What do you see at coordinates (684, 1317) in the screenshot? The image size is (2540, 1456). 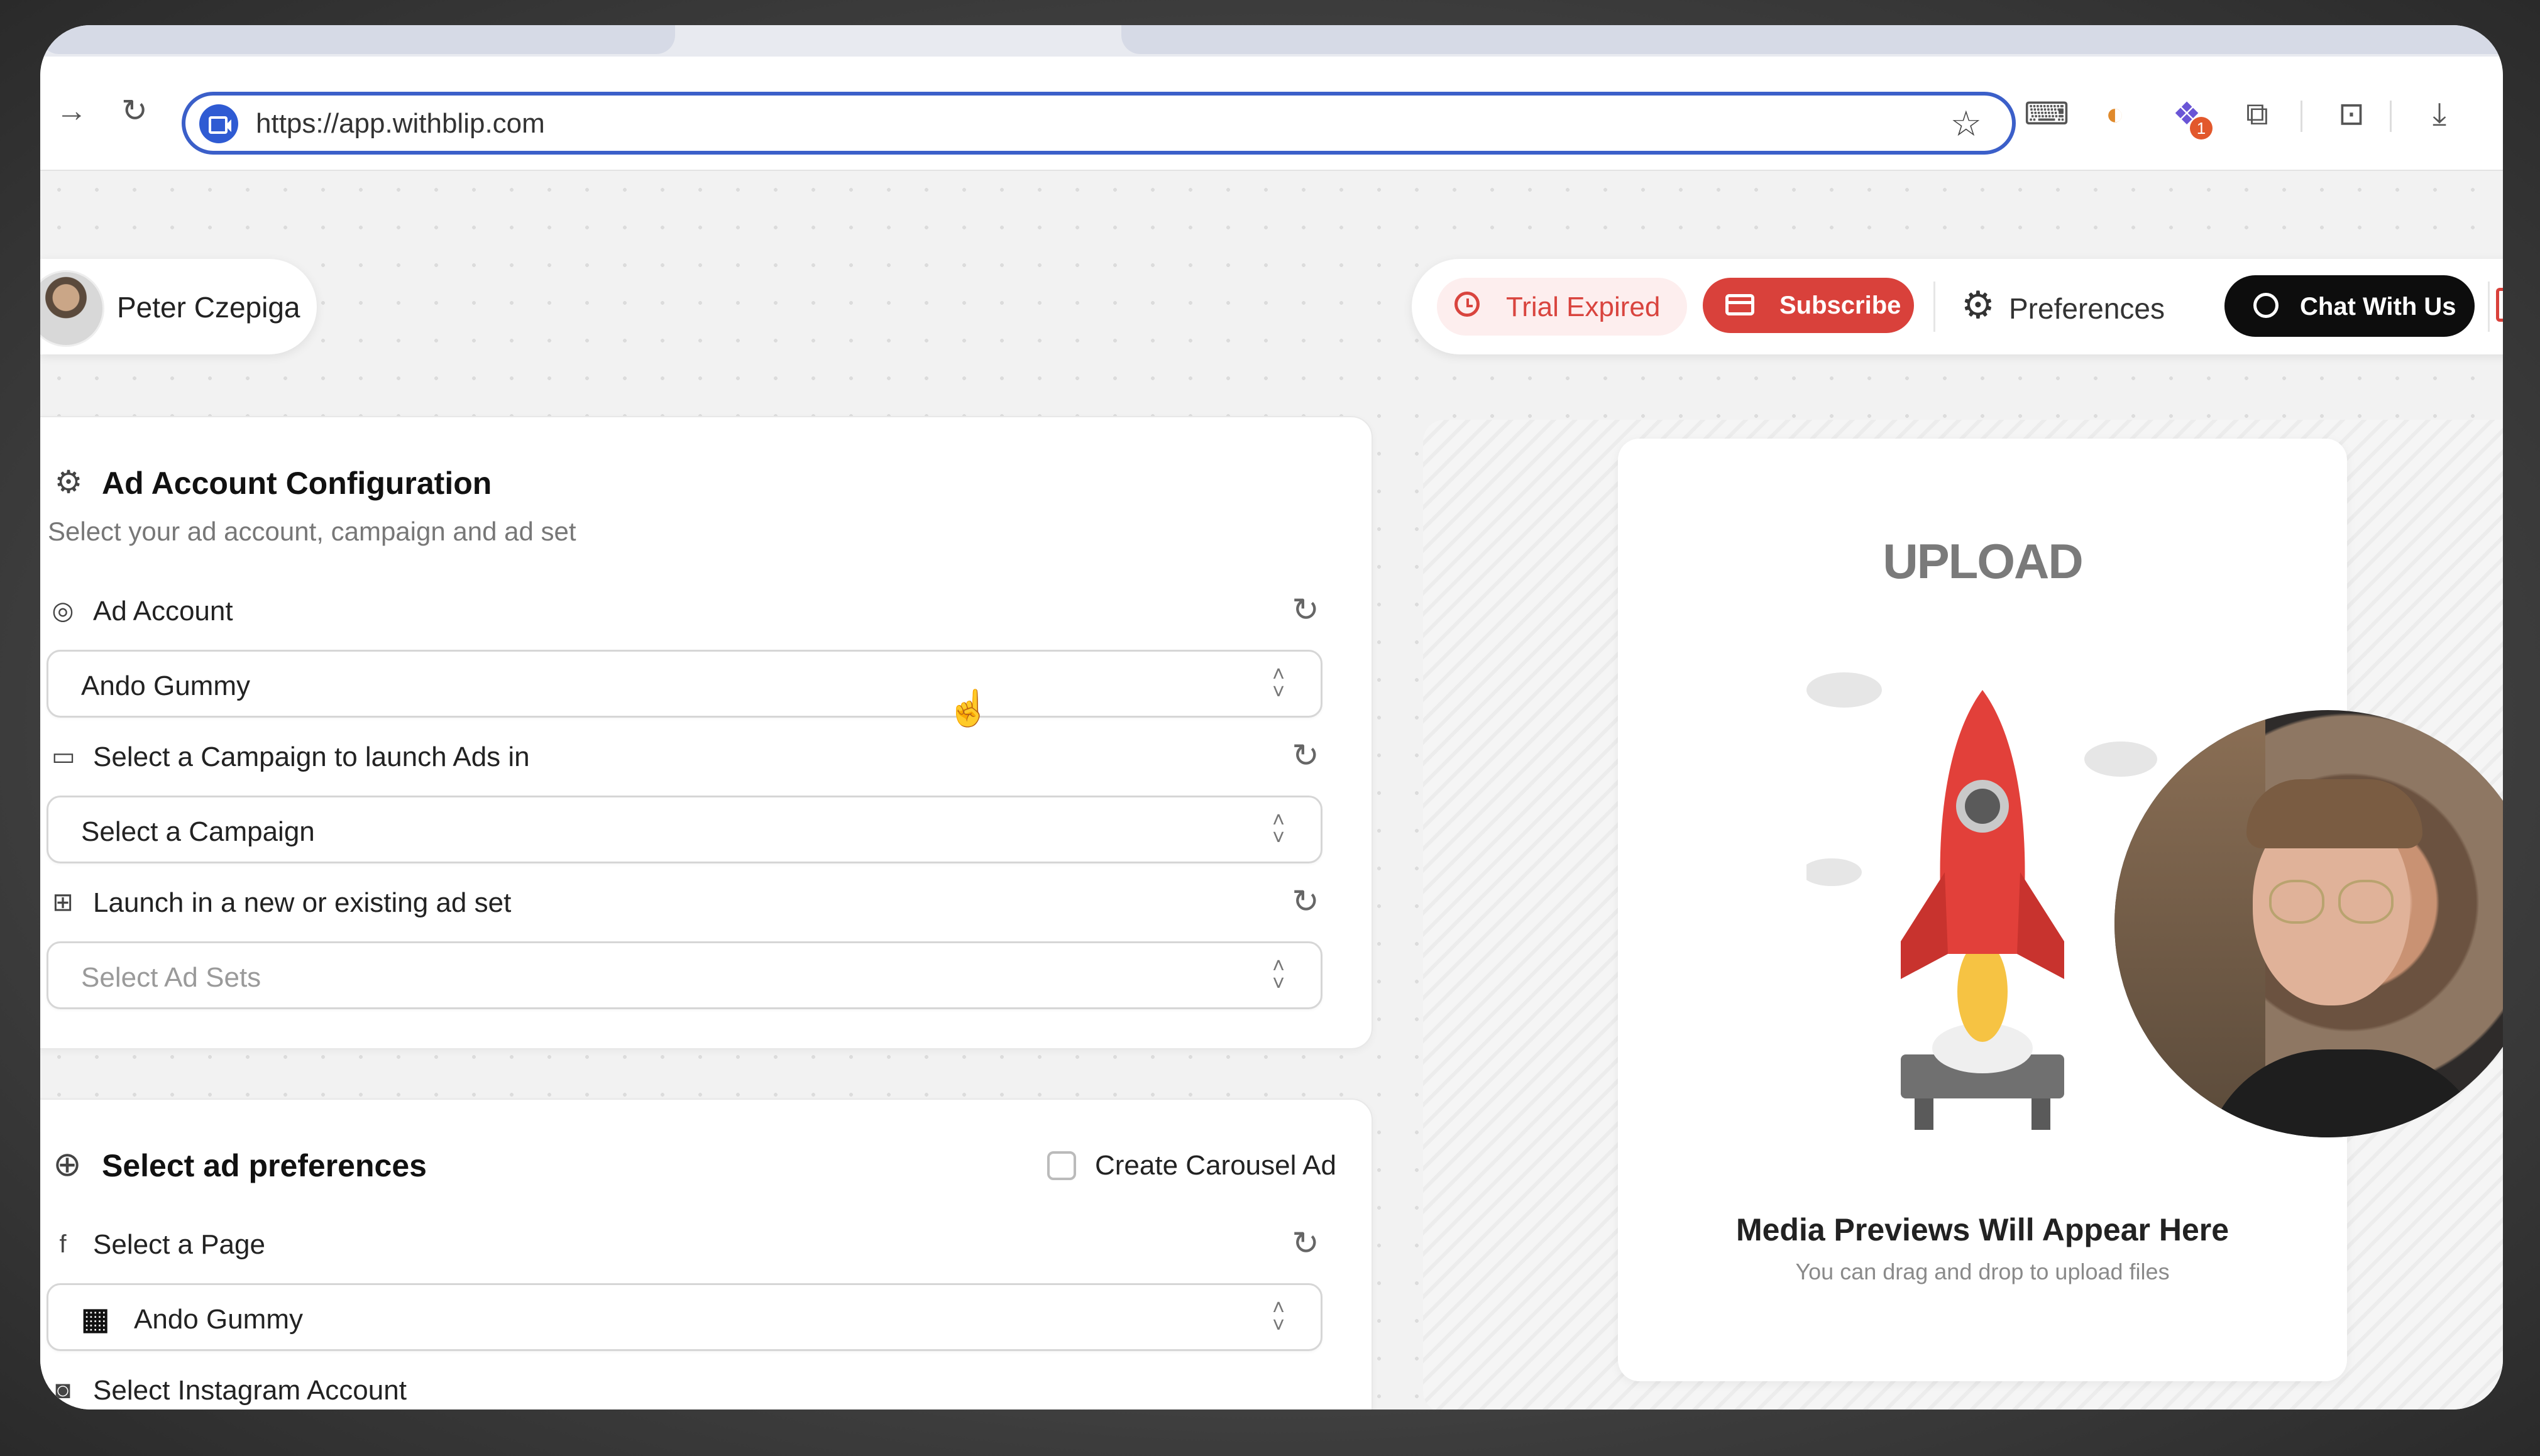 I see `page-select: ▦ Ando Gummy ˄ ˅` at bounding box center [684, 1317].